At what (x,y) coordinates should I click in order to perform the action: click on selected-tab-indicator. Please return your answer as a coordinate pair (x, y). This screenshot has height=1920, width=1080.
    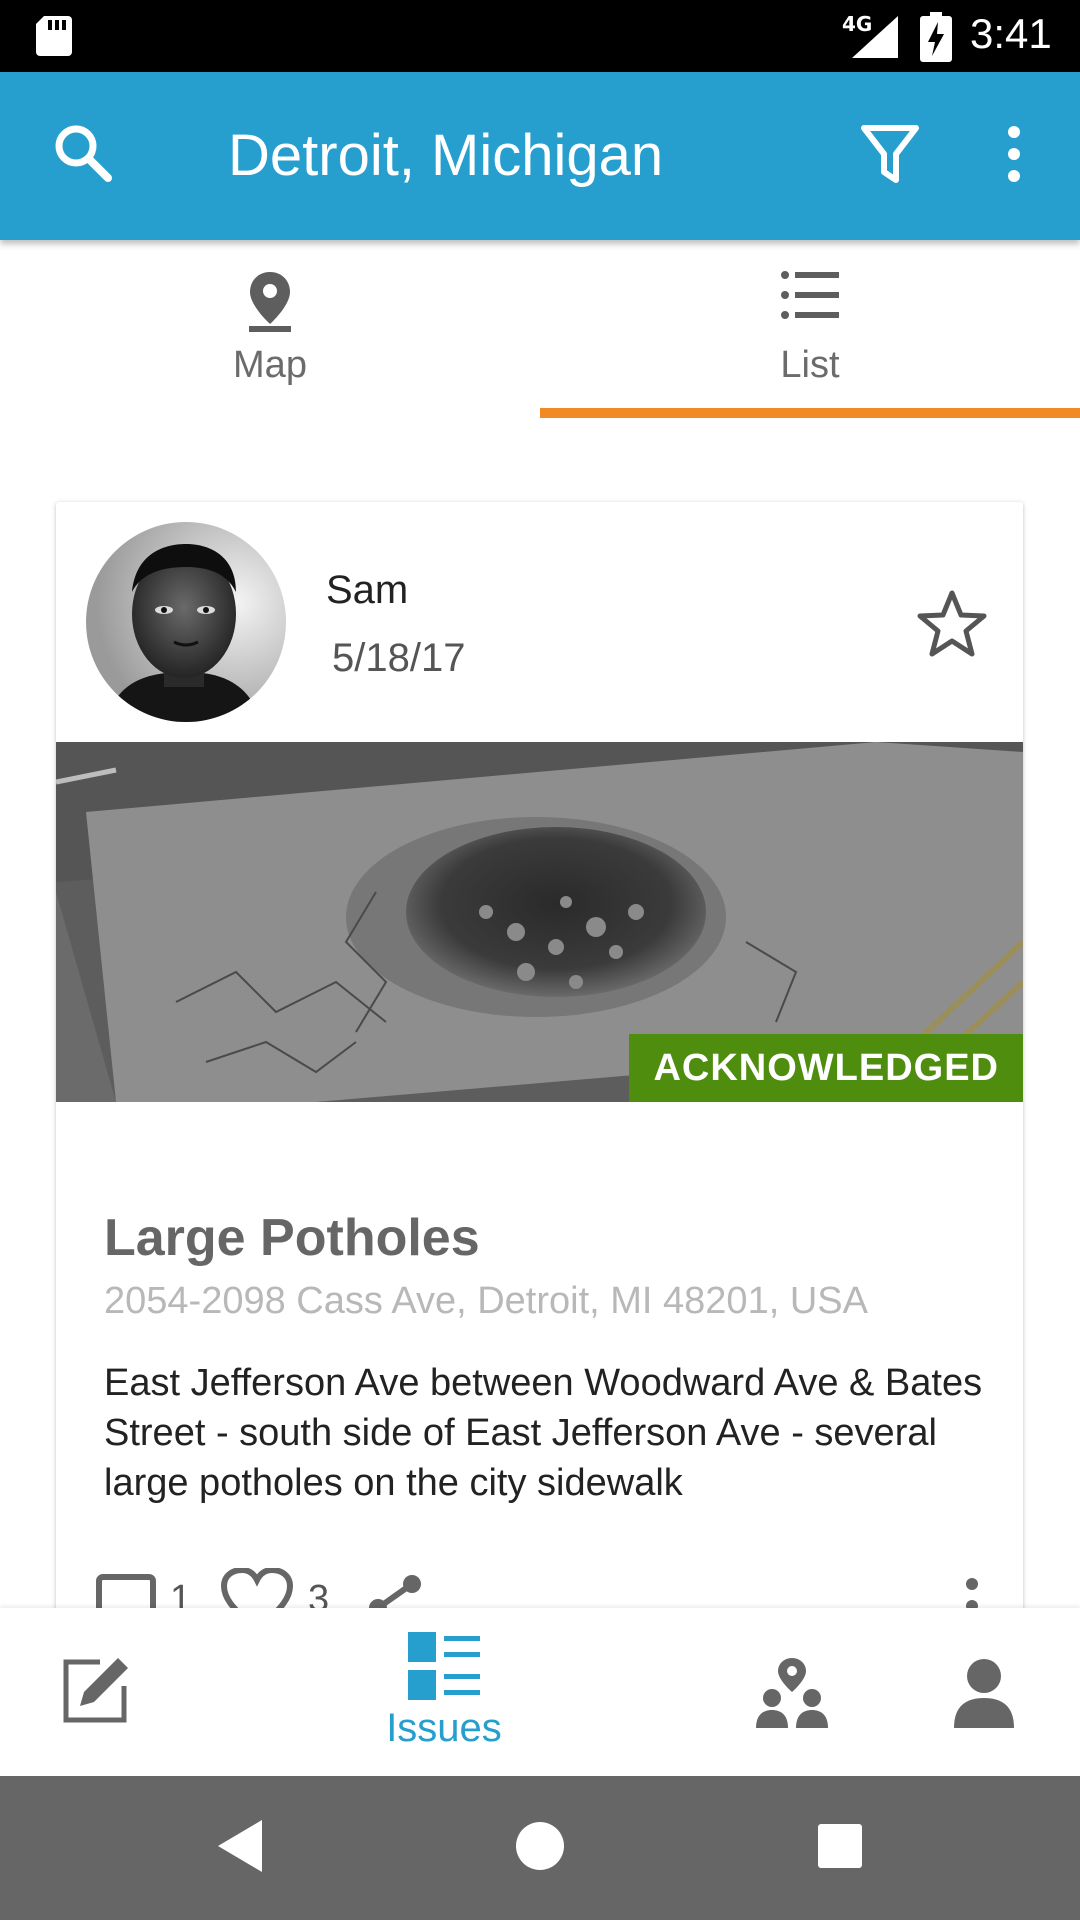
    Looking at the image, I should click on (810, 413).